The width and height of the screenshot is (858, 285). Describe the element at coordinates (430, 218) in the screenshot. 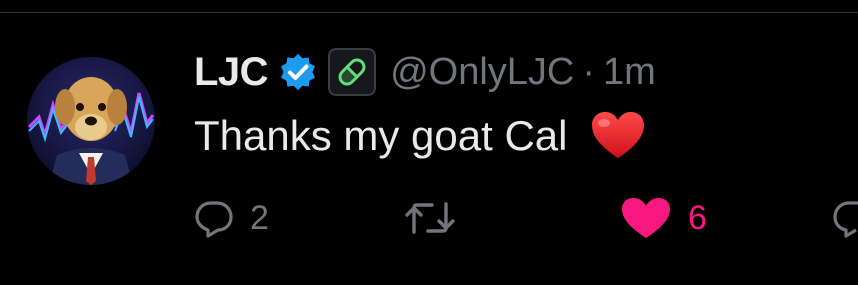

I see `retweet-icon` at that location.